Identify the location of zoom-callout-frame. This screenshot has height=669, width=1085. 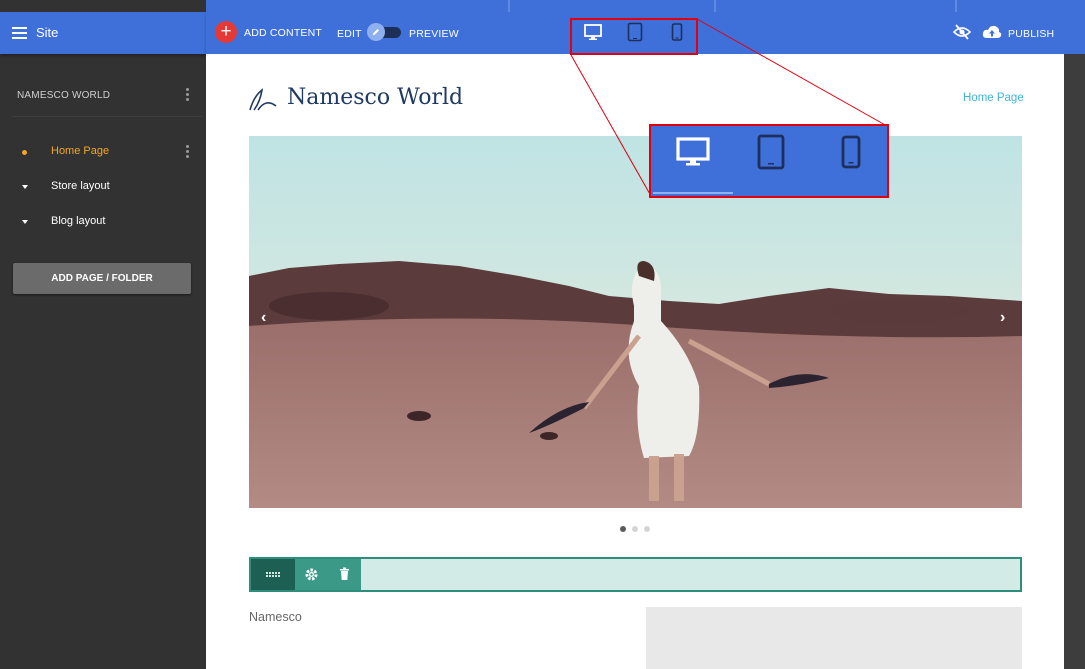
(769, 161).